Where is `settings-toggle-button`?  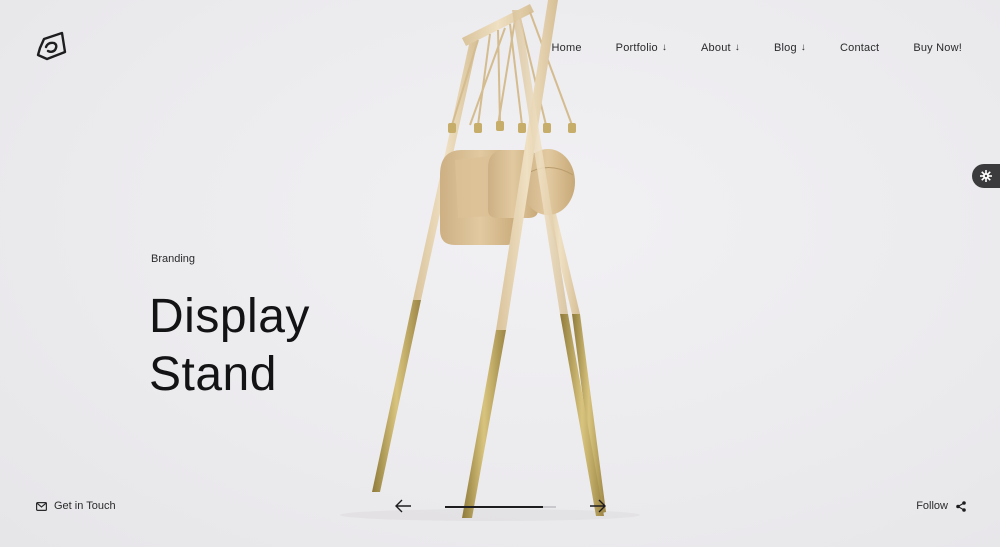 settings-toggle-button is located at coordinates (986, 176).